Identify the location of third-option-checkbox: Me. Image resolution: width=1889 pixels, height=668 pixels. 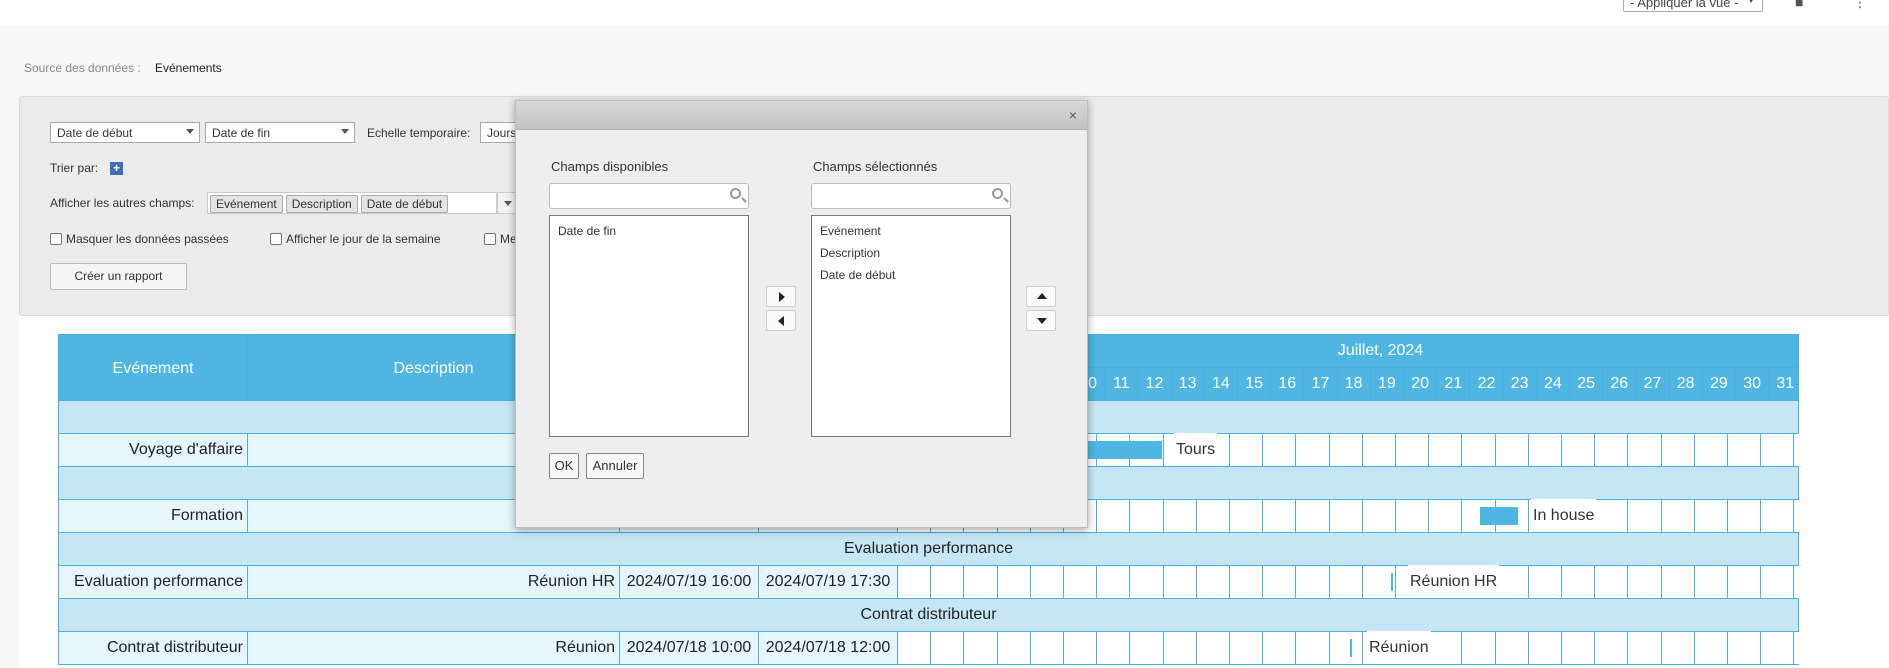
(500, 239).